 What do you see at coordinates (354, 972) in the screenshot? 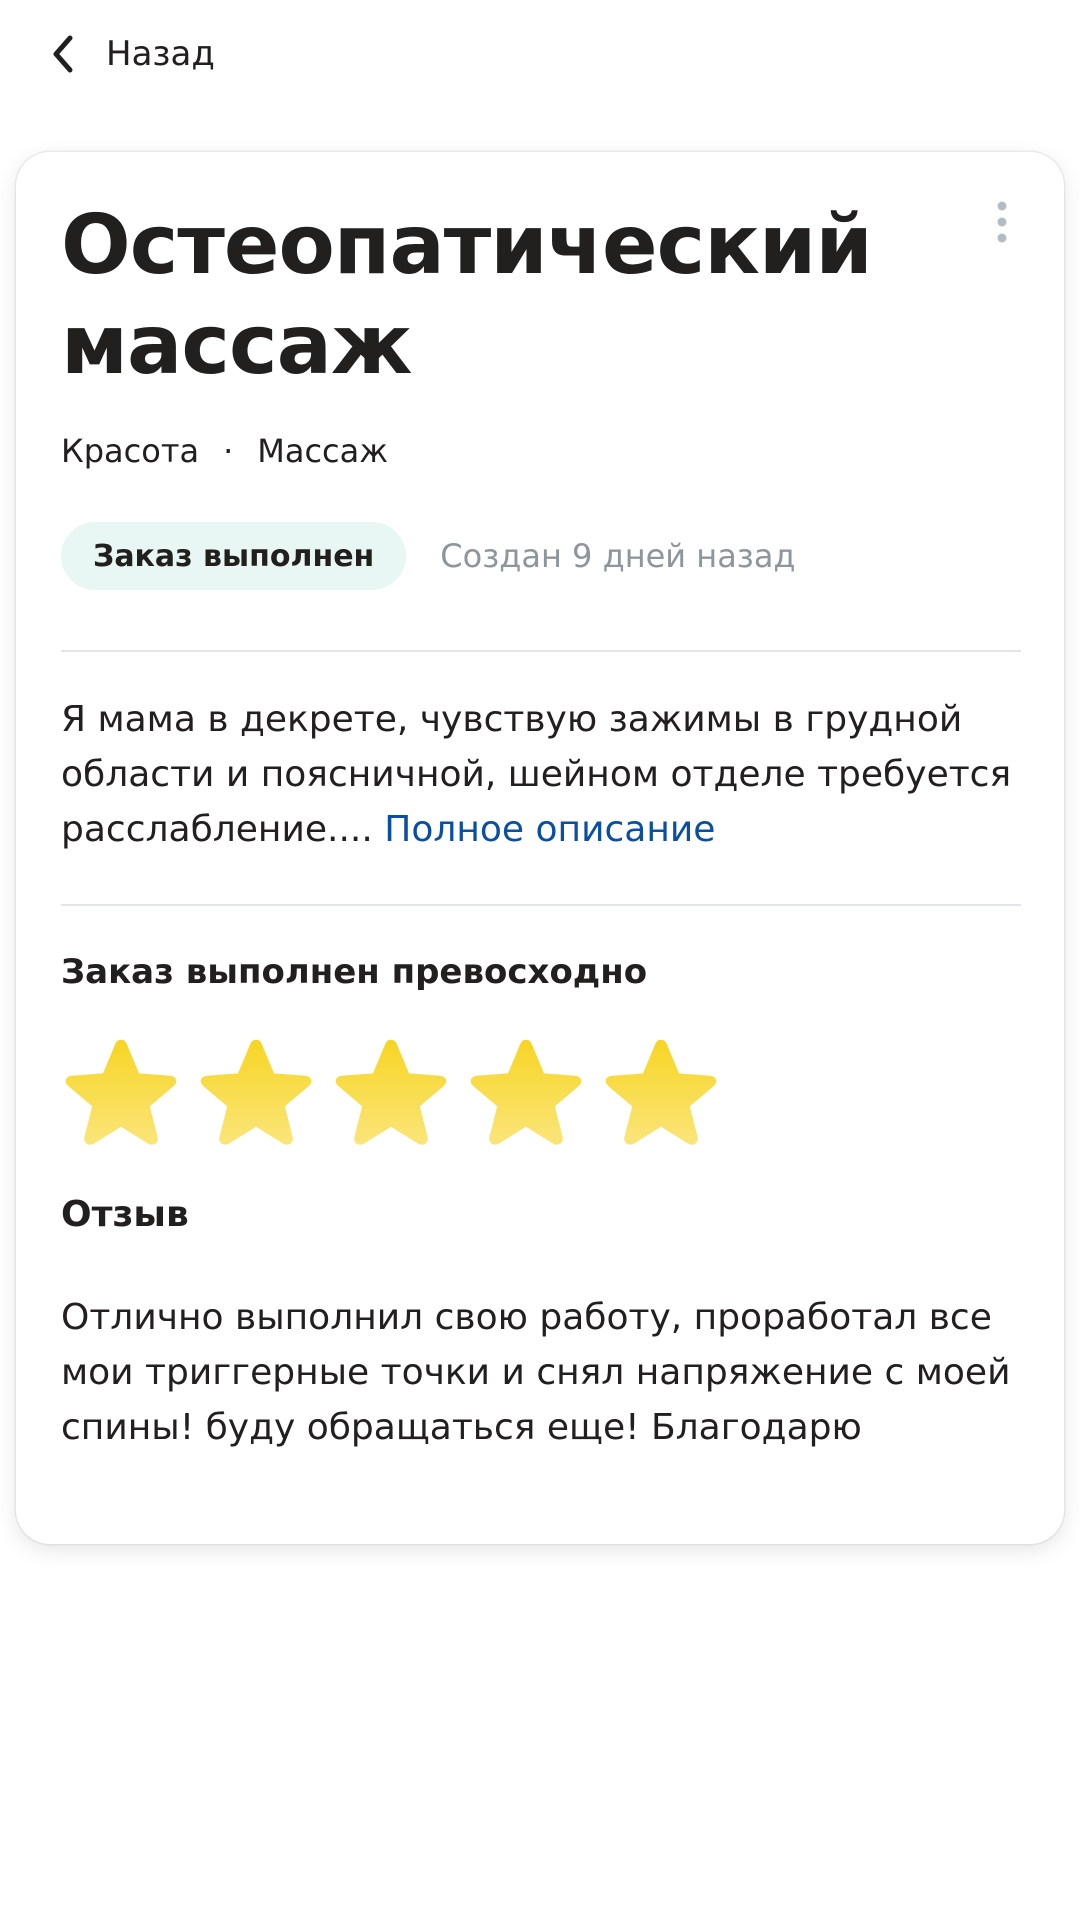
I see `rating-title: Заказ выполнен превосходно` at bounding box center [354, 972].